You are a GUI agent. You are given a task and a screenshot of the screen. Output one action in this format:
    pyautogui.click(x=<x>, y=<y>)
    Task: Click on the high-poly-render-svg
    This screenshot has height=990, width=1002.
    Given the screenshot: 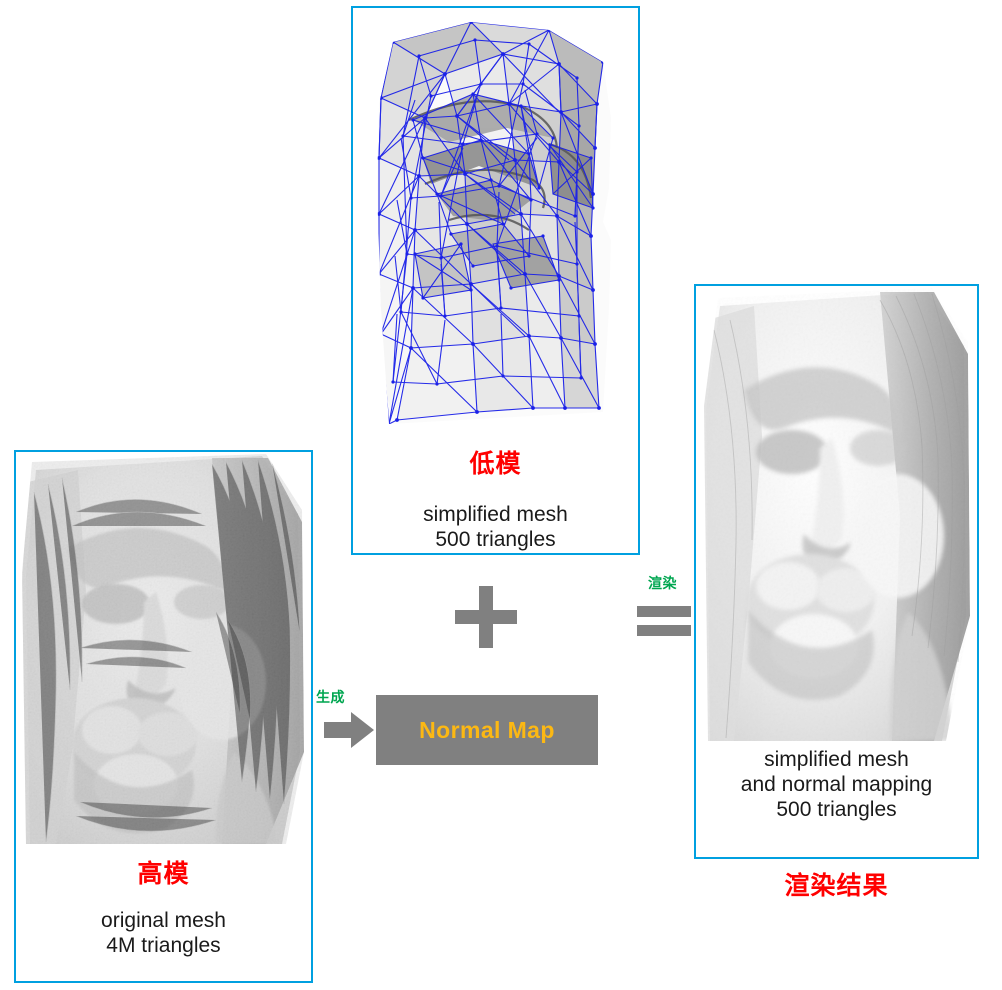 What is the action you would take?
    pyautogui.click(x=163, y=649)
    